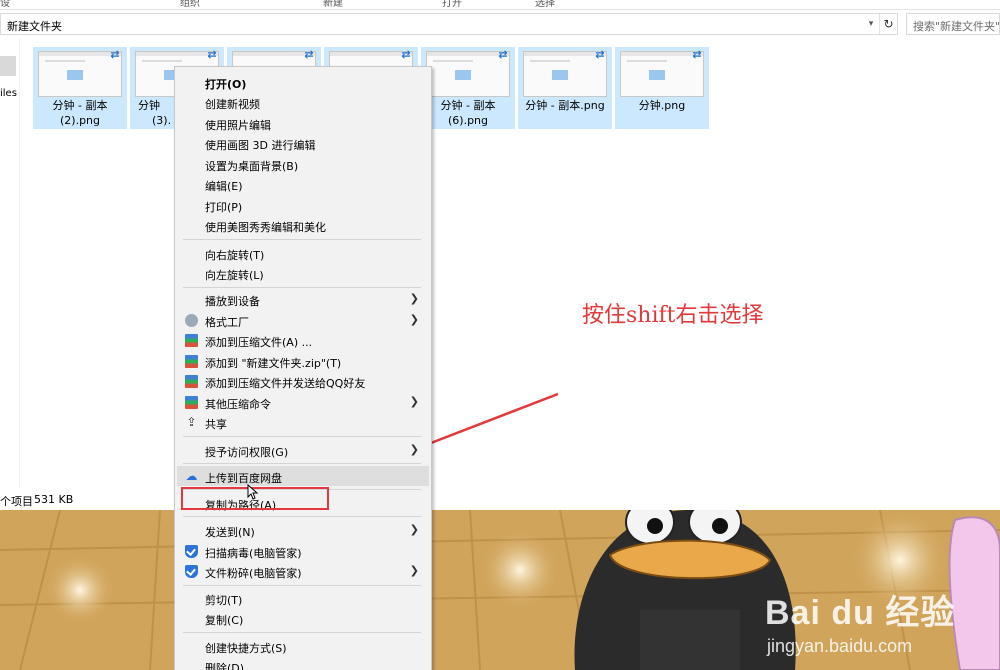 The image size is (1000, 670). I want to click on address-row: 新建文件夹 ▾ ↻ 搜索"新建文件夹", so click(500, 25).